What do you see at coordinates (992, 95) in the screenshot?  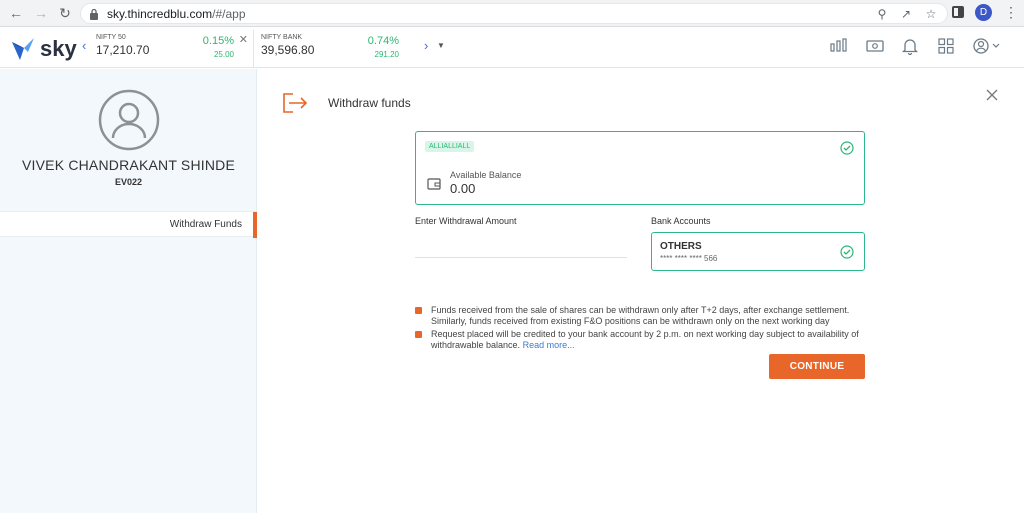 I see `close-icon` at bounding box center [992, 95].